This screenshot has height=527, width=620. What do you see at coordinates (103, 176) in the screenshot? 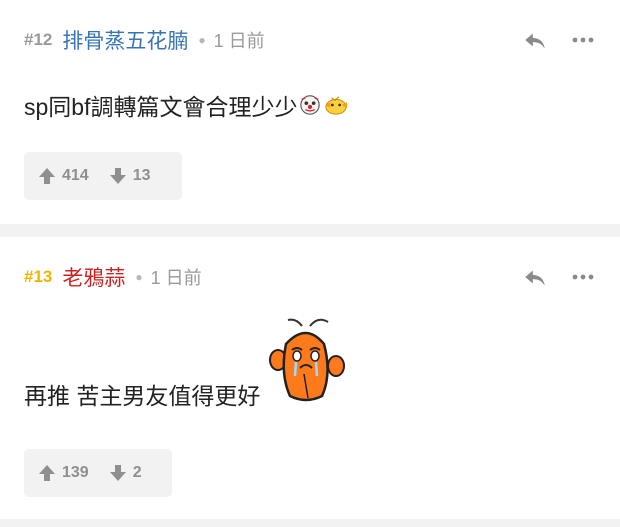
I see `vote-bar: 414 13` at bounding box center [103, 176].